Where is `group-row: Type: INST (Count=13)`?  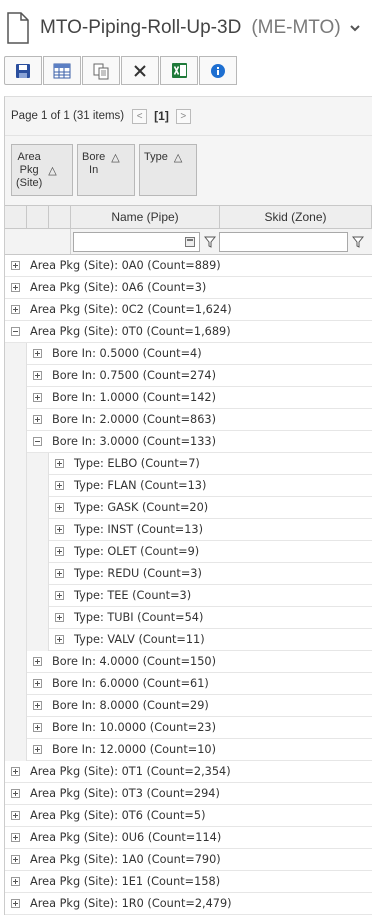 group-row: Type: INST (Count=13) is located at coordinates (188, 529).